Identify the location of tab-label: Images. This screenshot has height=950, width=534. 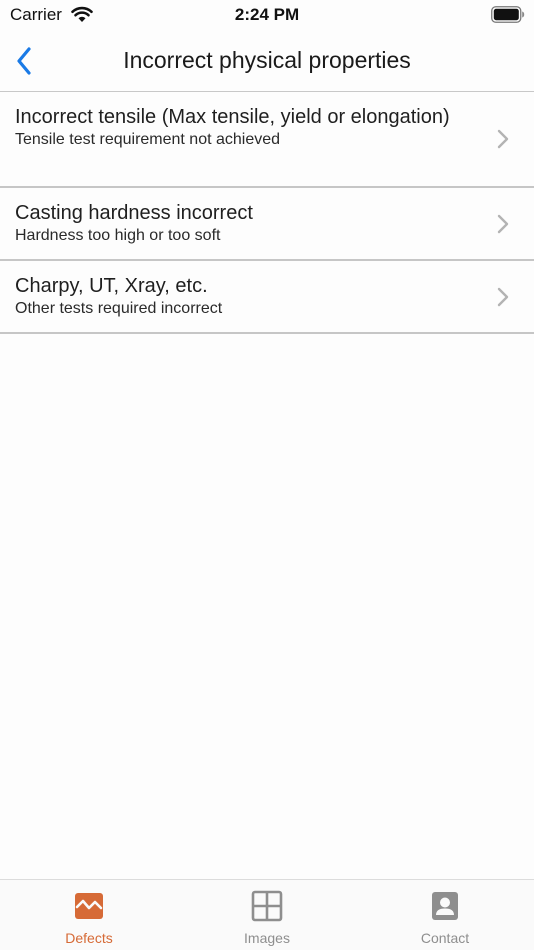
(267, 938).